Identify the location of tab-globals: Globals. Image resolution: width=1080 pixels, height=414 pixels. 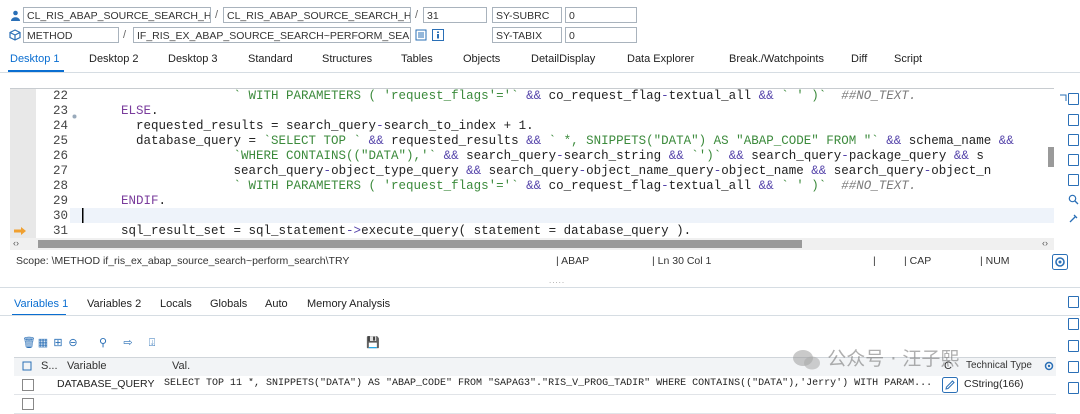
(228, 304).